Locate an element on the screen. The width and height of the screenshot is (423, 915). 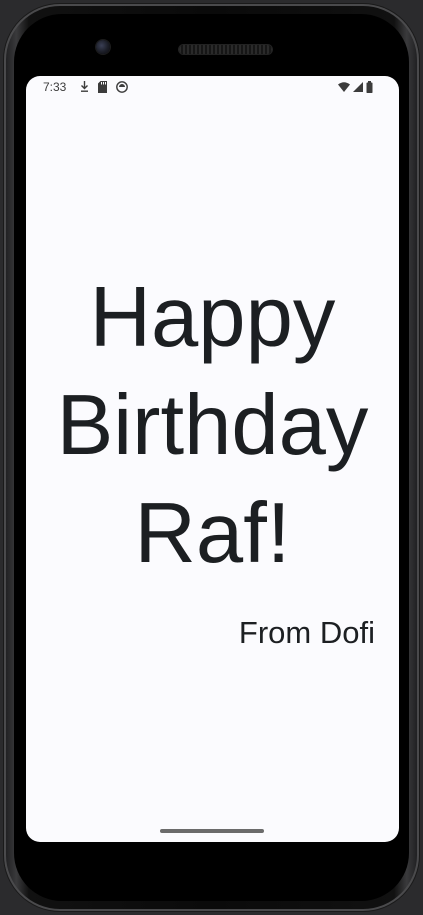
front-camera-icon is located at coordinates (103, 47).